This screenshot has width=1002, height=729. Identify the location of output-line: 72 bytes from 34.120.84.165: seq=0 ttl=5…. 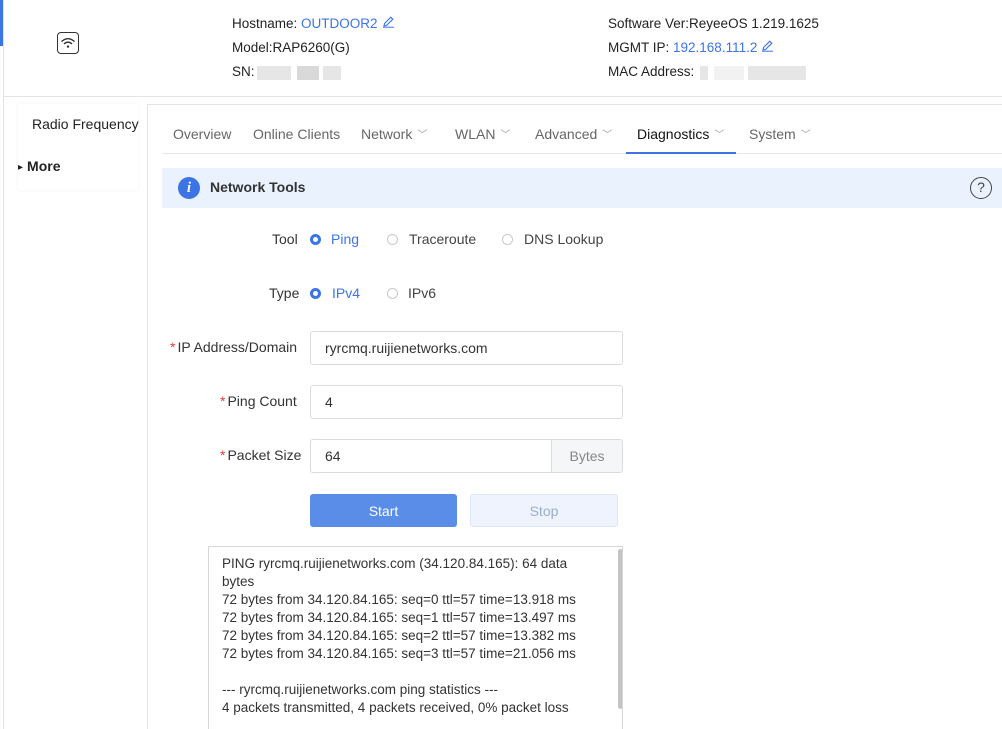
(399, 599).